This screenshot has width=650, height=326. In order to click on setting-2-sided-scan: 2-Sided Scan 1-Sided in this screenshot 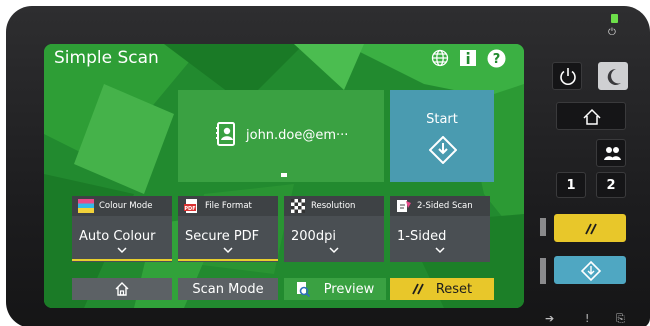, I will do `click(440, 229)`.